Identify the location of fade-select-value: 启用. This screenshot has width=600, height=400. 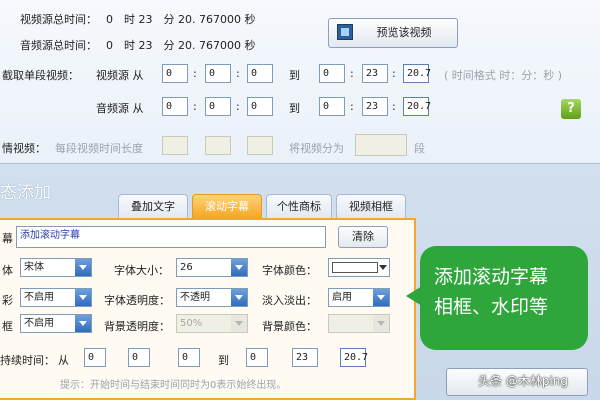
(342, 297).